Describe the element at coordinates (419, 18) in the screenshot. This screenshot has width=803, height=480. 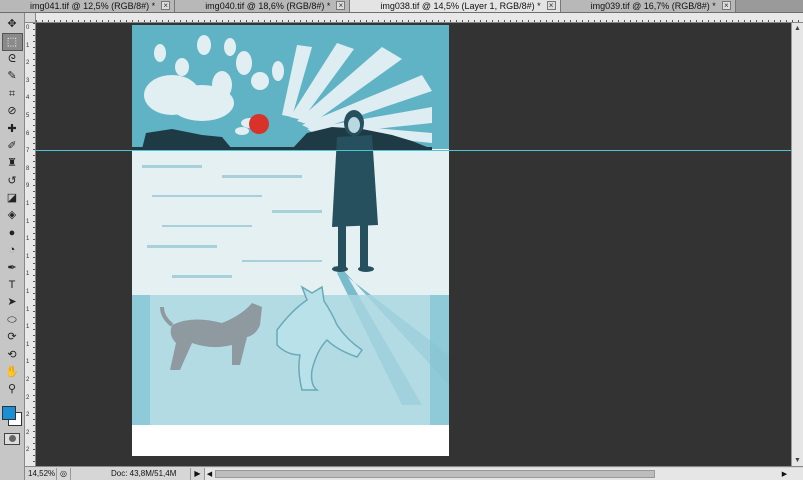
I see `horizontal-ruler` at that location.